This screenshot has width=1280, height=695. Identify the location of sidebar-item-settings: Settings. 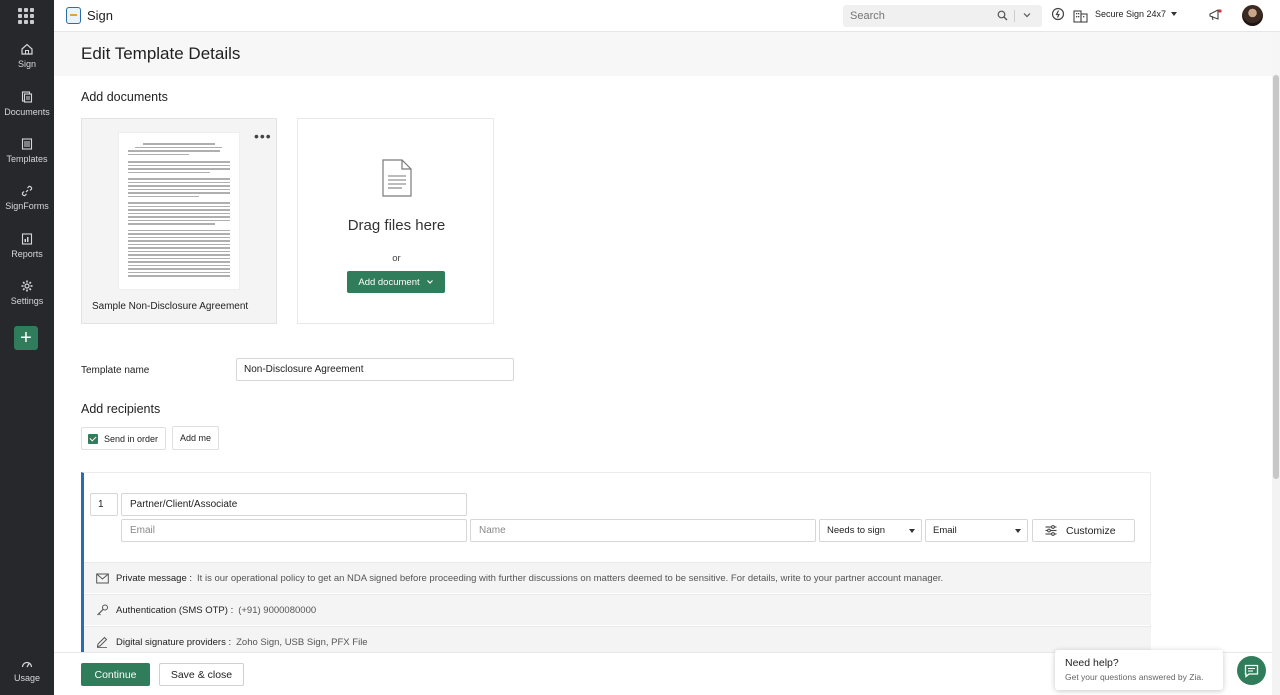
(27, 293).